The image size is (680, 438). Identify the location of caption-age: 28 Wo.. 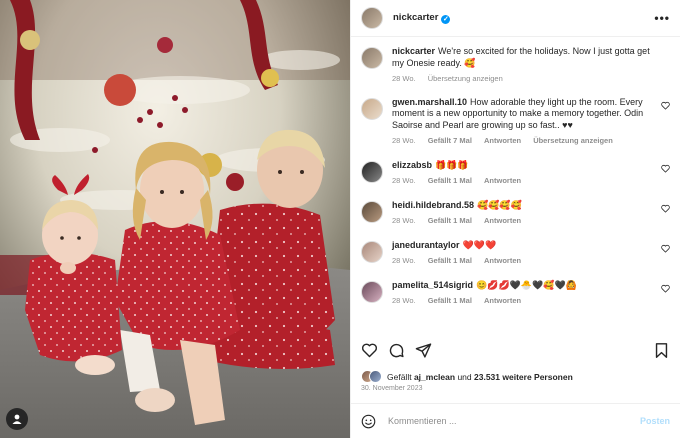
(404, 78).